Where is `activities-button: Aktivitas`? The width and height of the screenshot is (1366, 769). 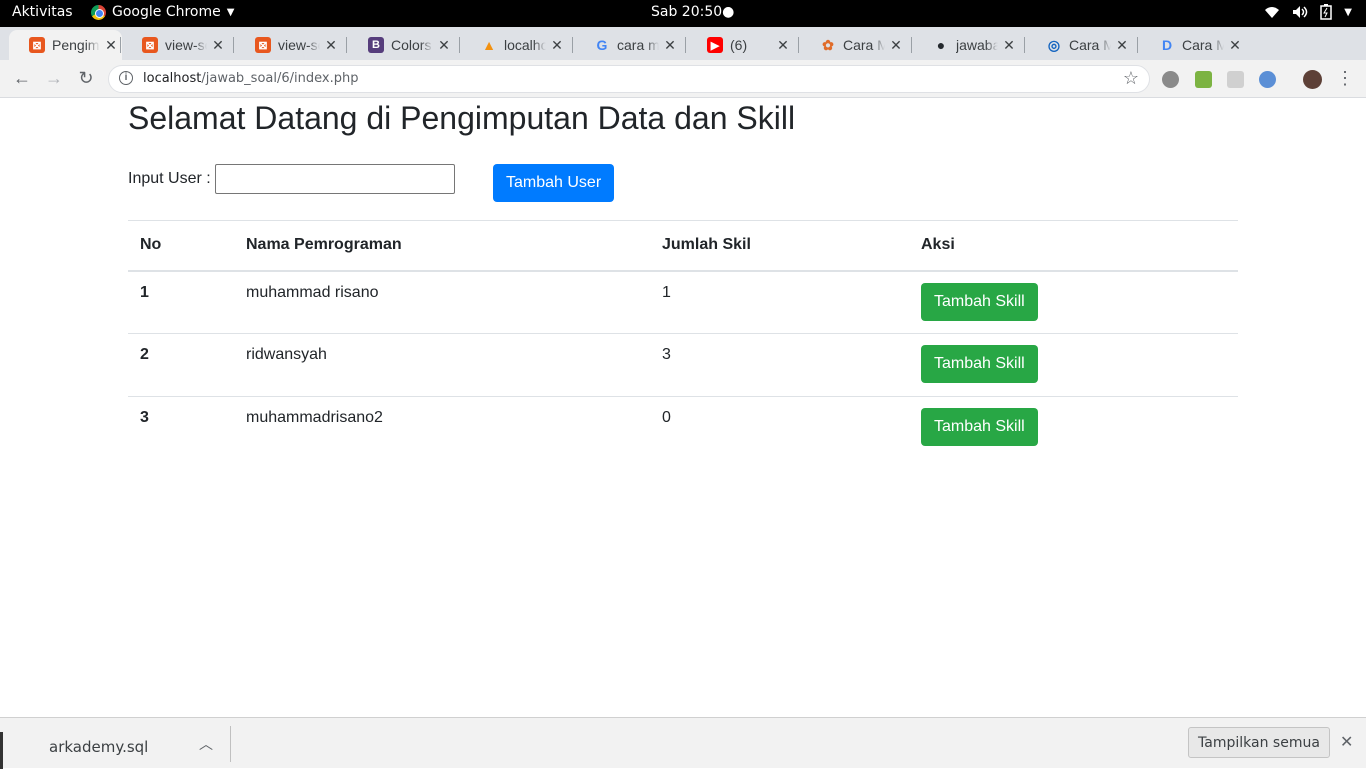
activities-button: Aktivitas is located at coordinates (42, 12).